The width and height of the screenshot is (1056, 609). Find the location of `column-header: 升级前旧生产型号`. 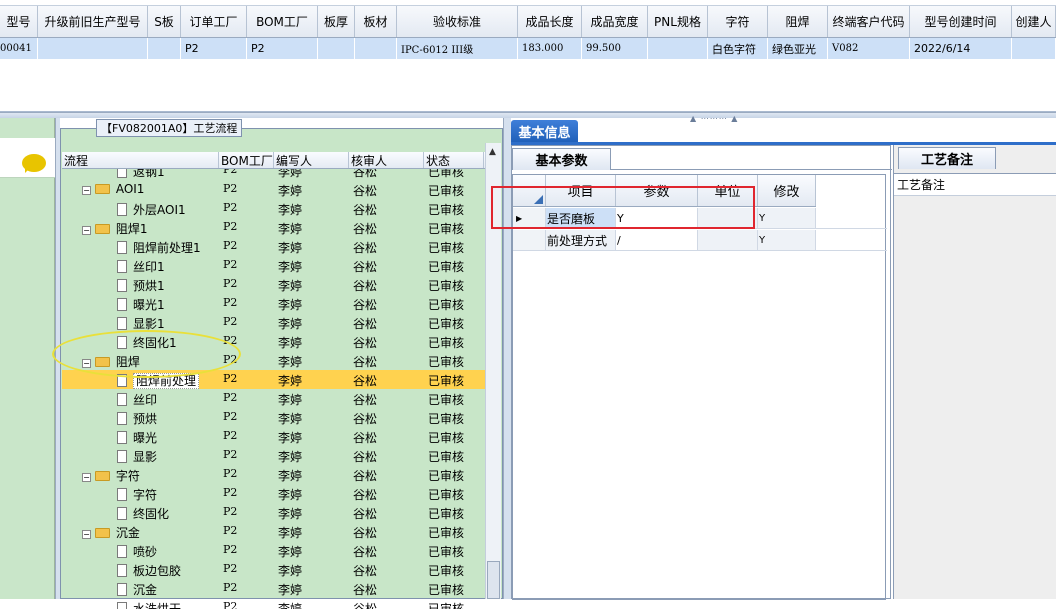

column-header: 升级前旧生产型号 is located at coordinates (93, 21).